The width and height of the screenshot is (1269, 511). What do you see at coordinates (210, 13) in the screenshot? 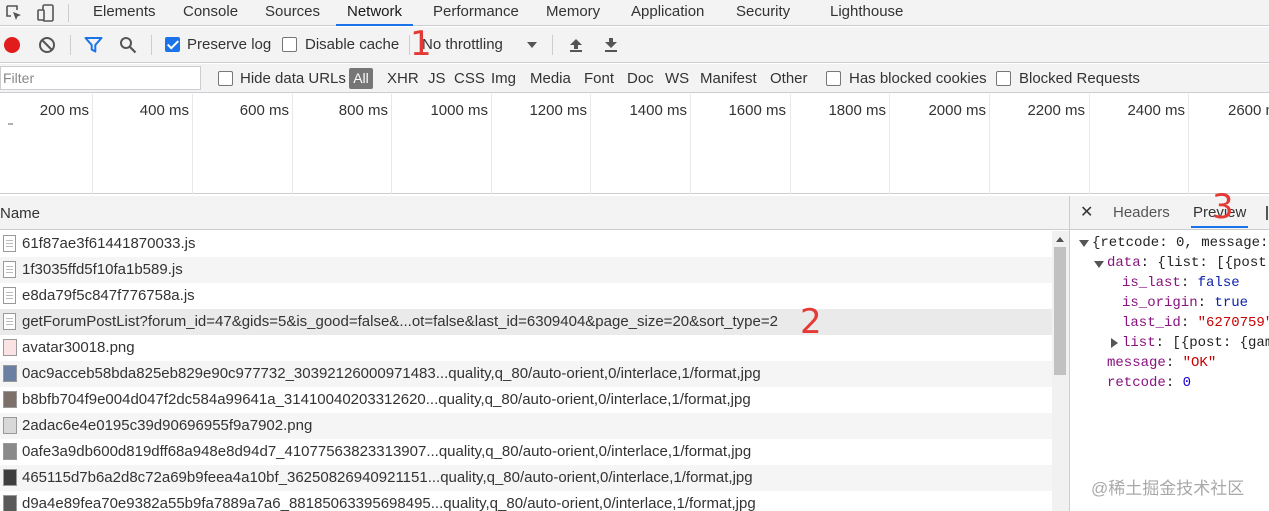
I see `tab-console: Console` at bounding box center [210, 13].